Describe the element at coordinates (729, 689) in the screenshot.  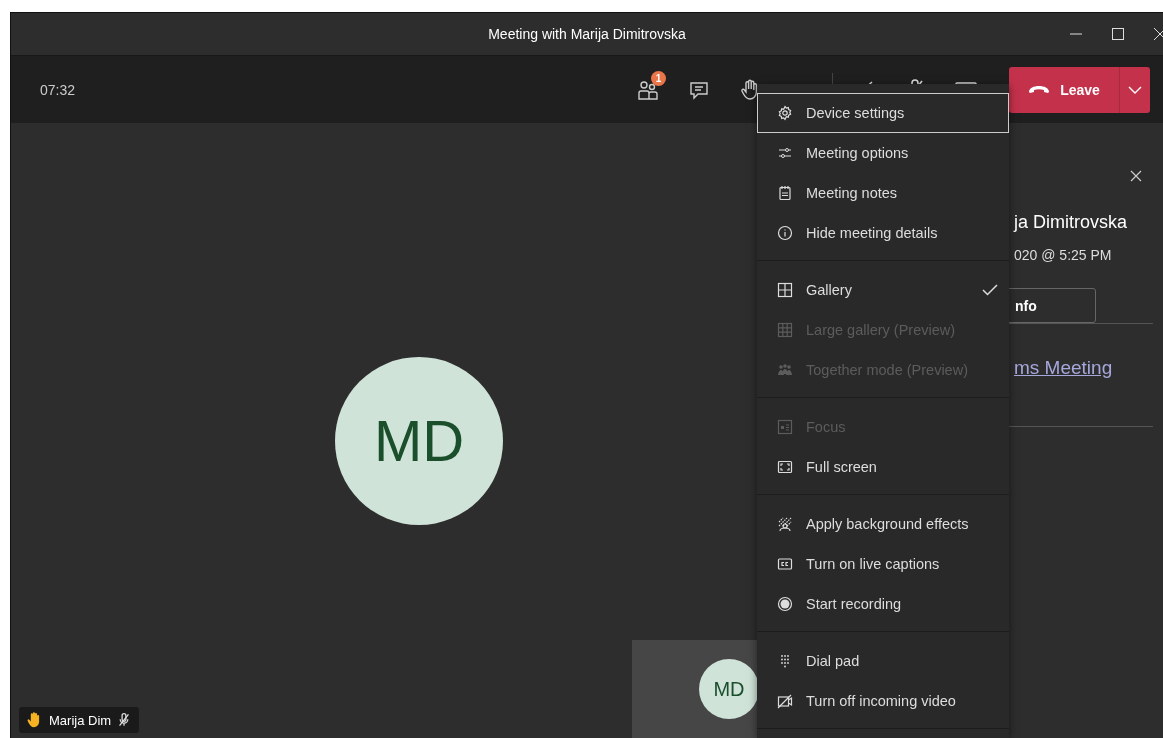
I see `self-avatar: MD` at that location.